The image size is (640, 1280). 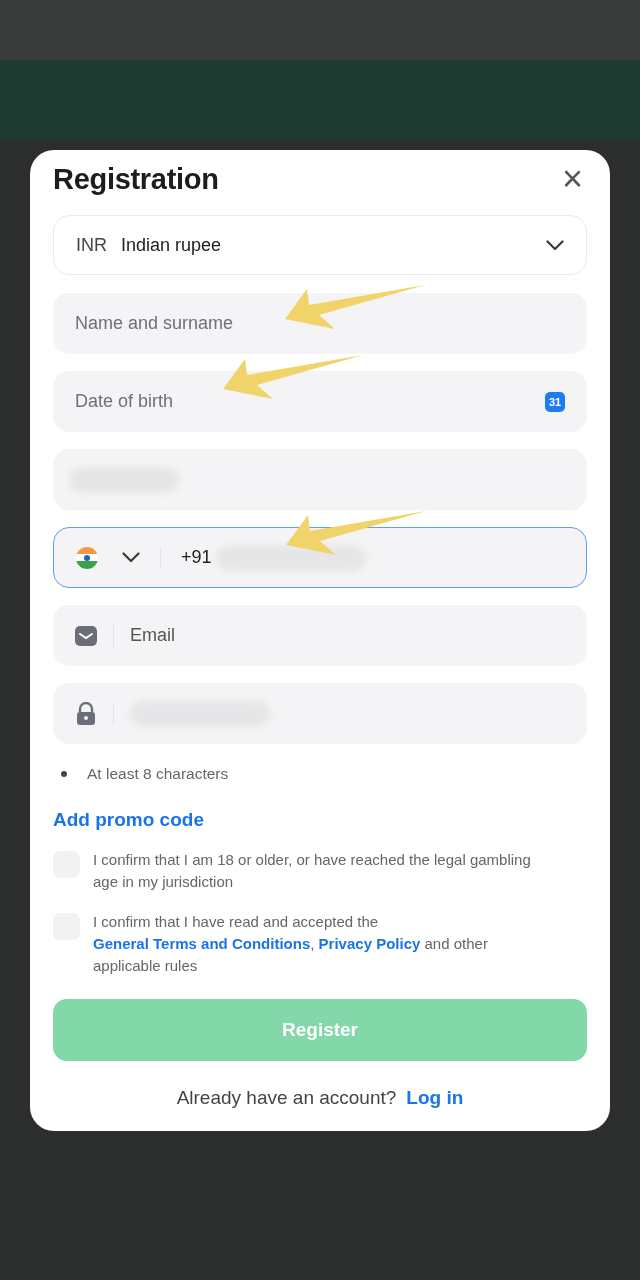 I want to click on placeholder-text: Name and surname, so click(x=155, y=323).